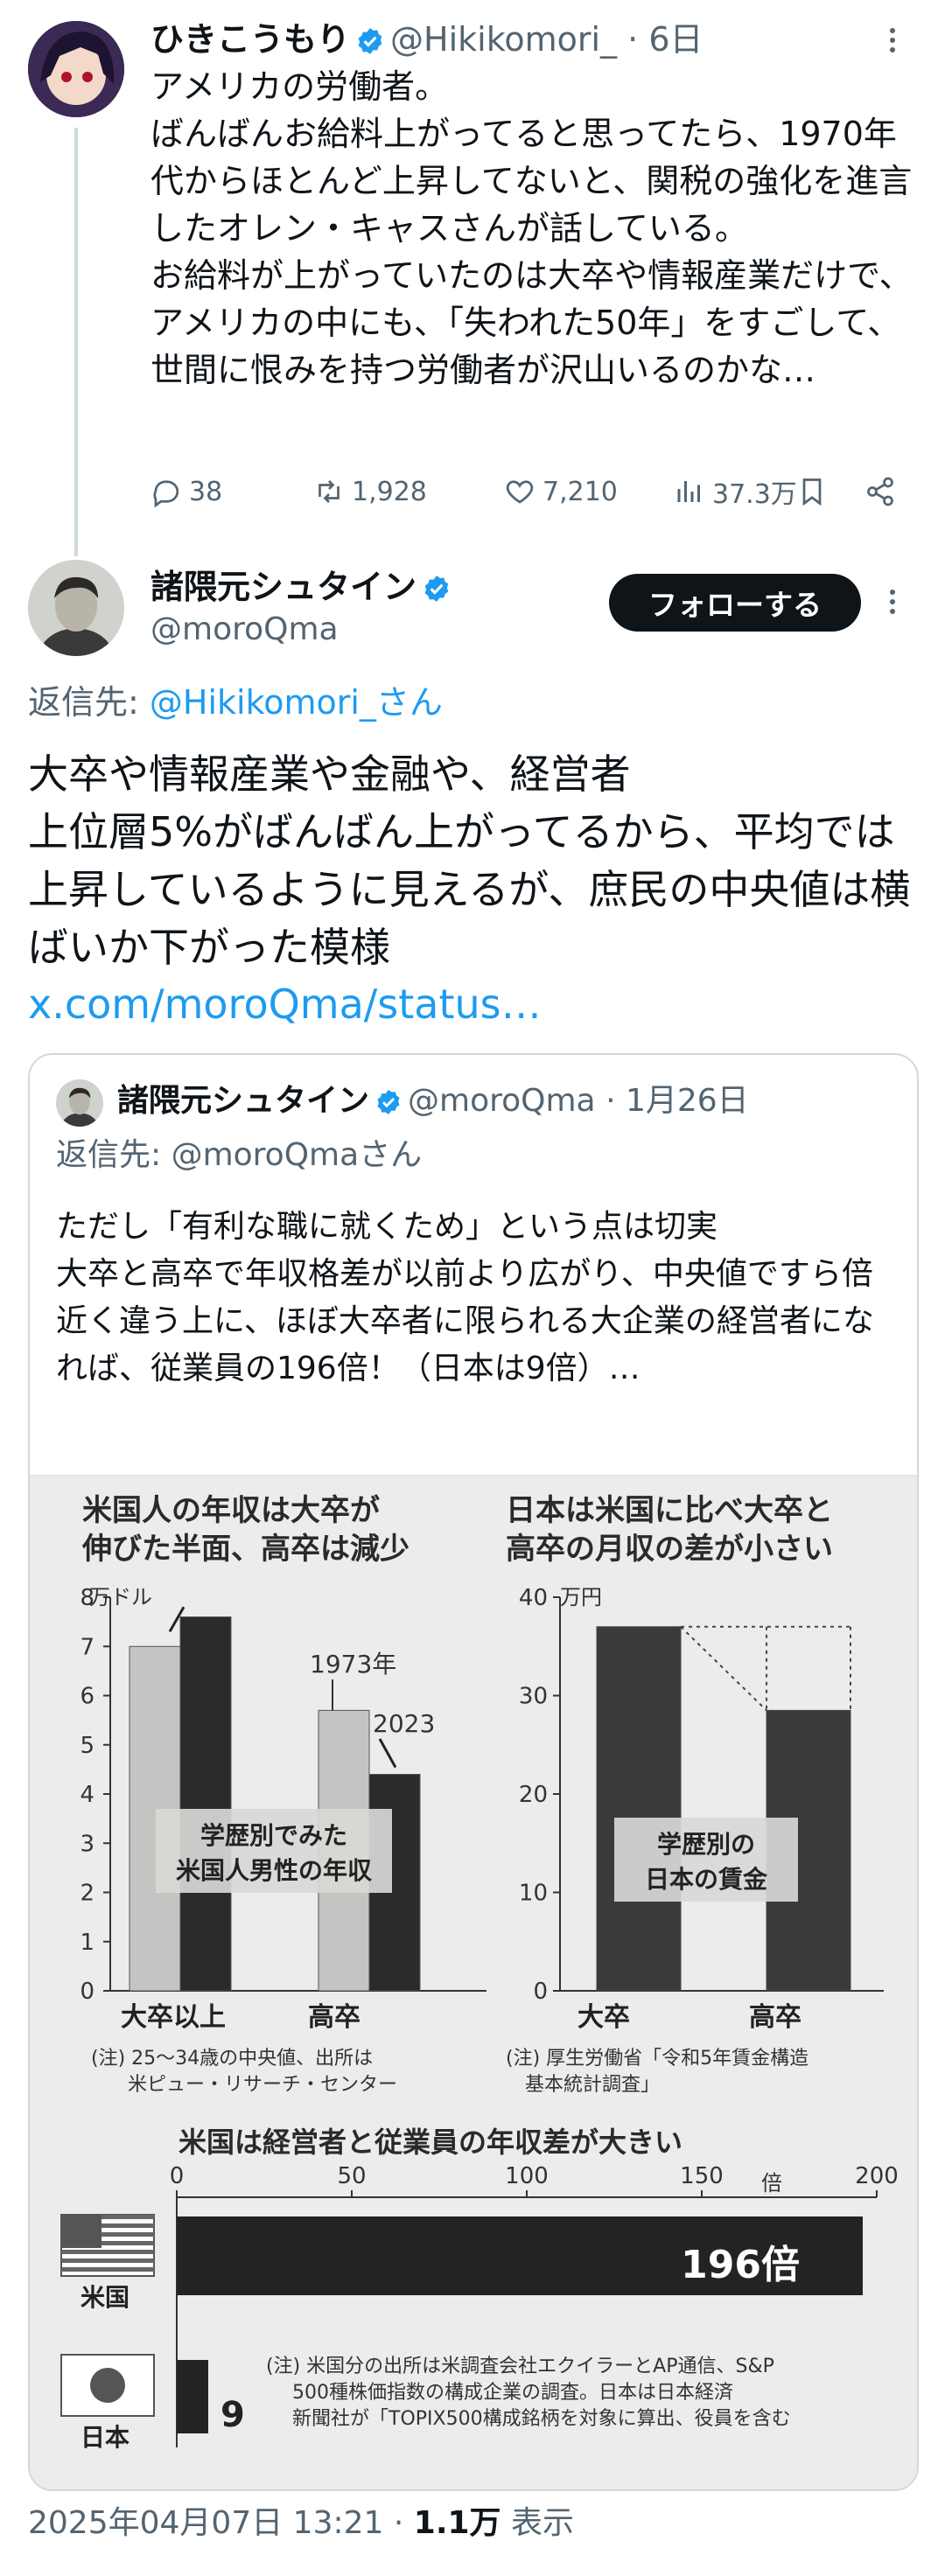 The width and height of the screenshot is (945, 2576). What do you see at coordinates (283, 587) in the screenshot?
I see `author-name-text: 諸隈元シュタイン` at bounding box center [283, 587].